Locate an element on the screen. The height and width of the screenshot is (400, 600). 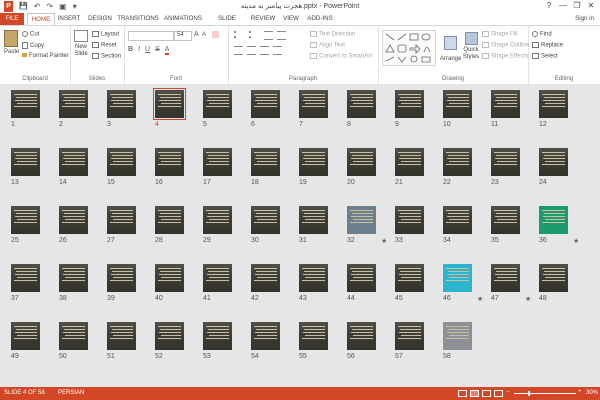
reading-view-icon is located at coordinates (486, 393).